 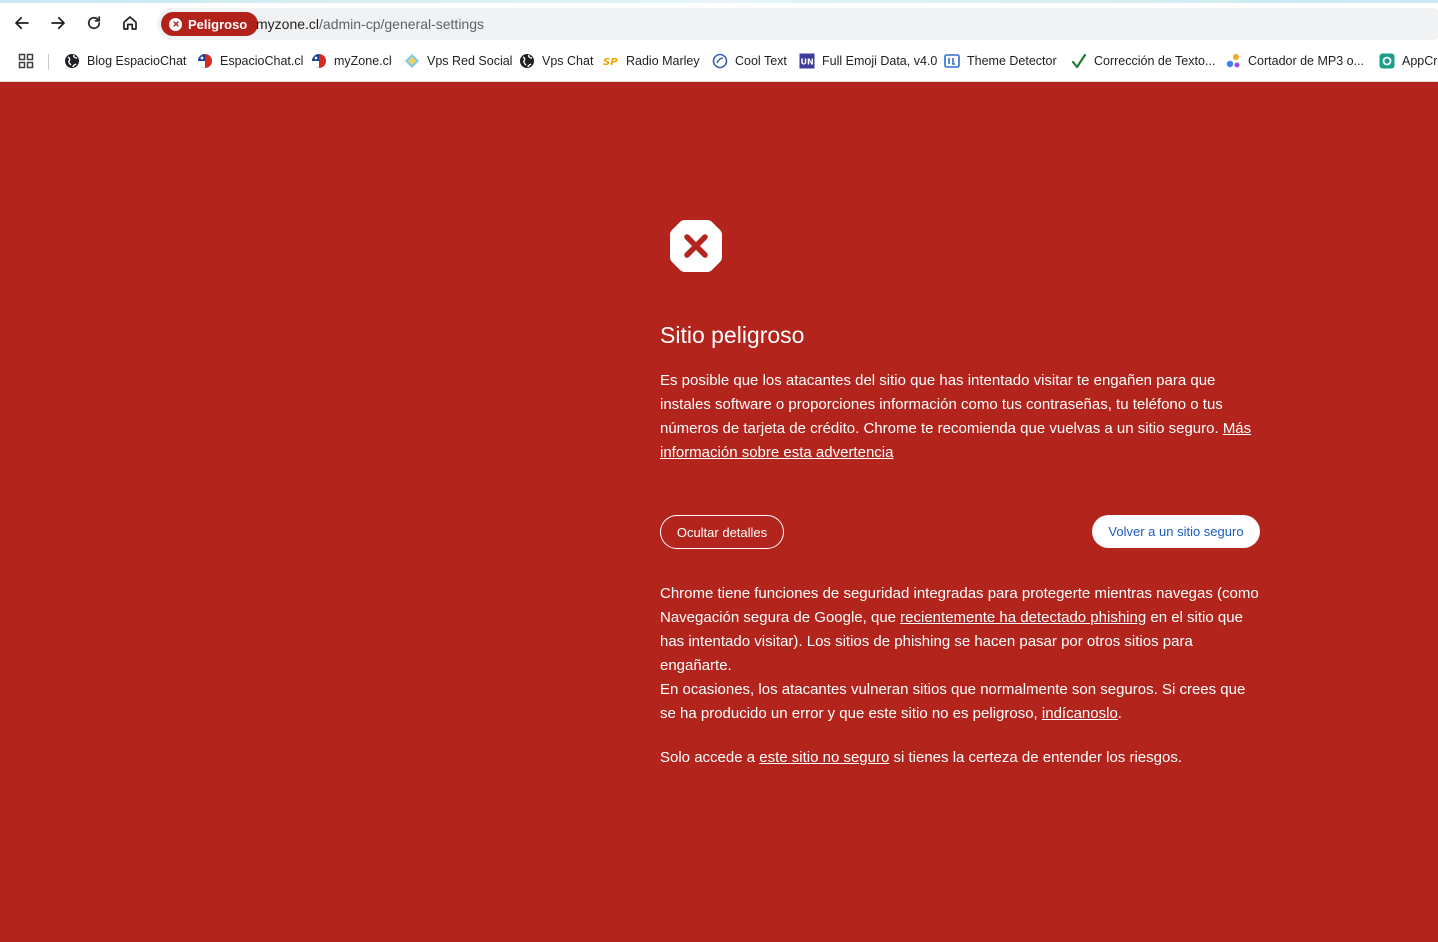 What do you see at coordinates (262, 61) in the screenshot?
I see `bookmark-label: EspacioChat.cl` at bounding box center [262, 61].